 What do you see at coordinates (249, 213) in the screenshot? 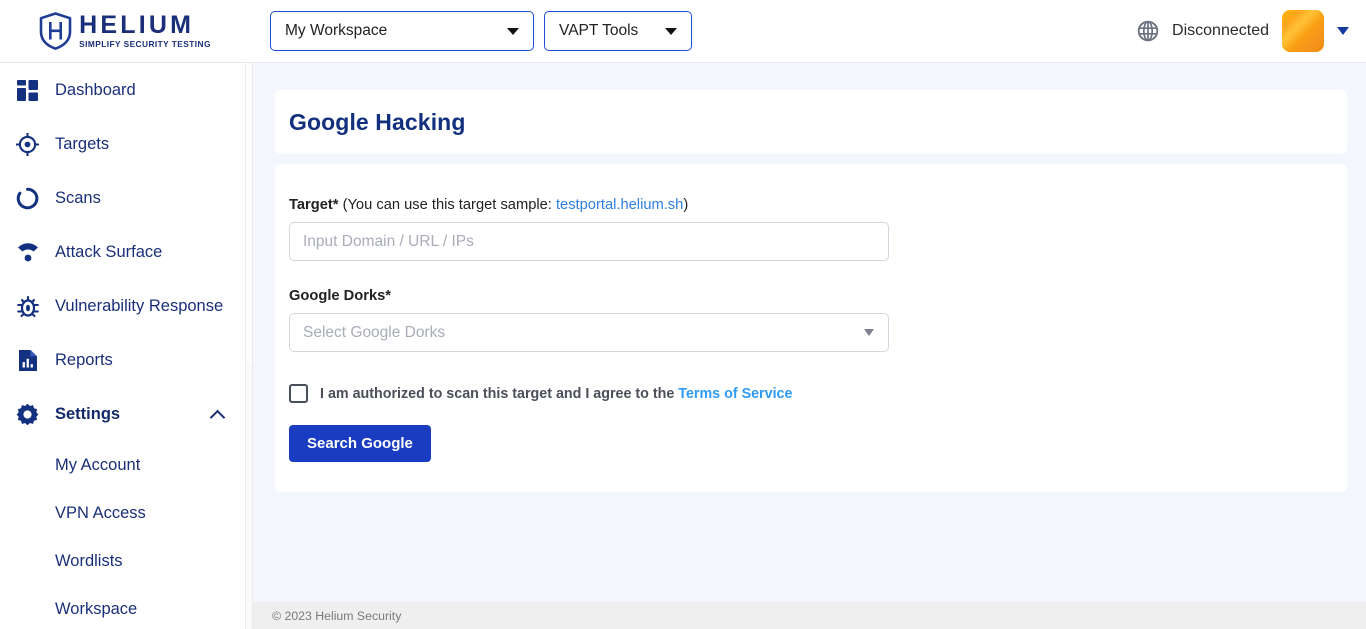
I see `sidebar-scrollbar-thumb` at bounding box center [249, 213].